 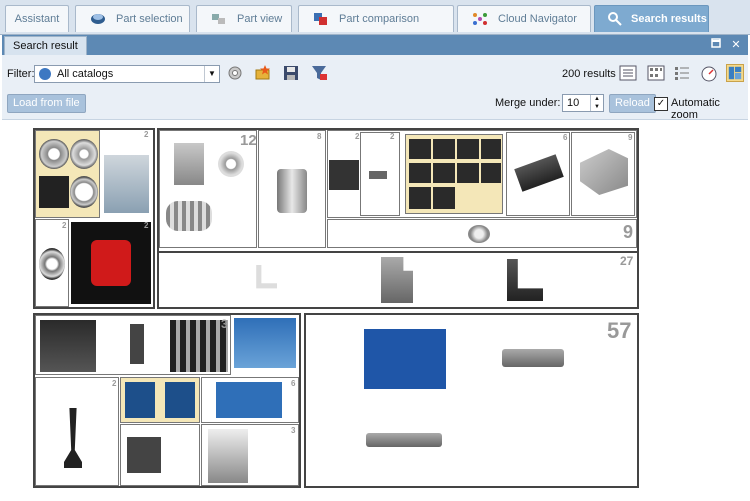 I want to click on treemap-view-icon, so click(x=735, y=73).